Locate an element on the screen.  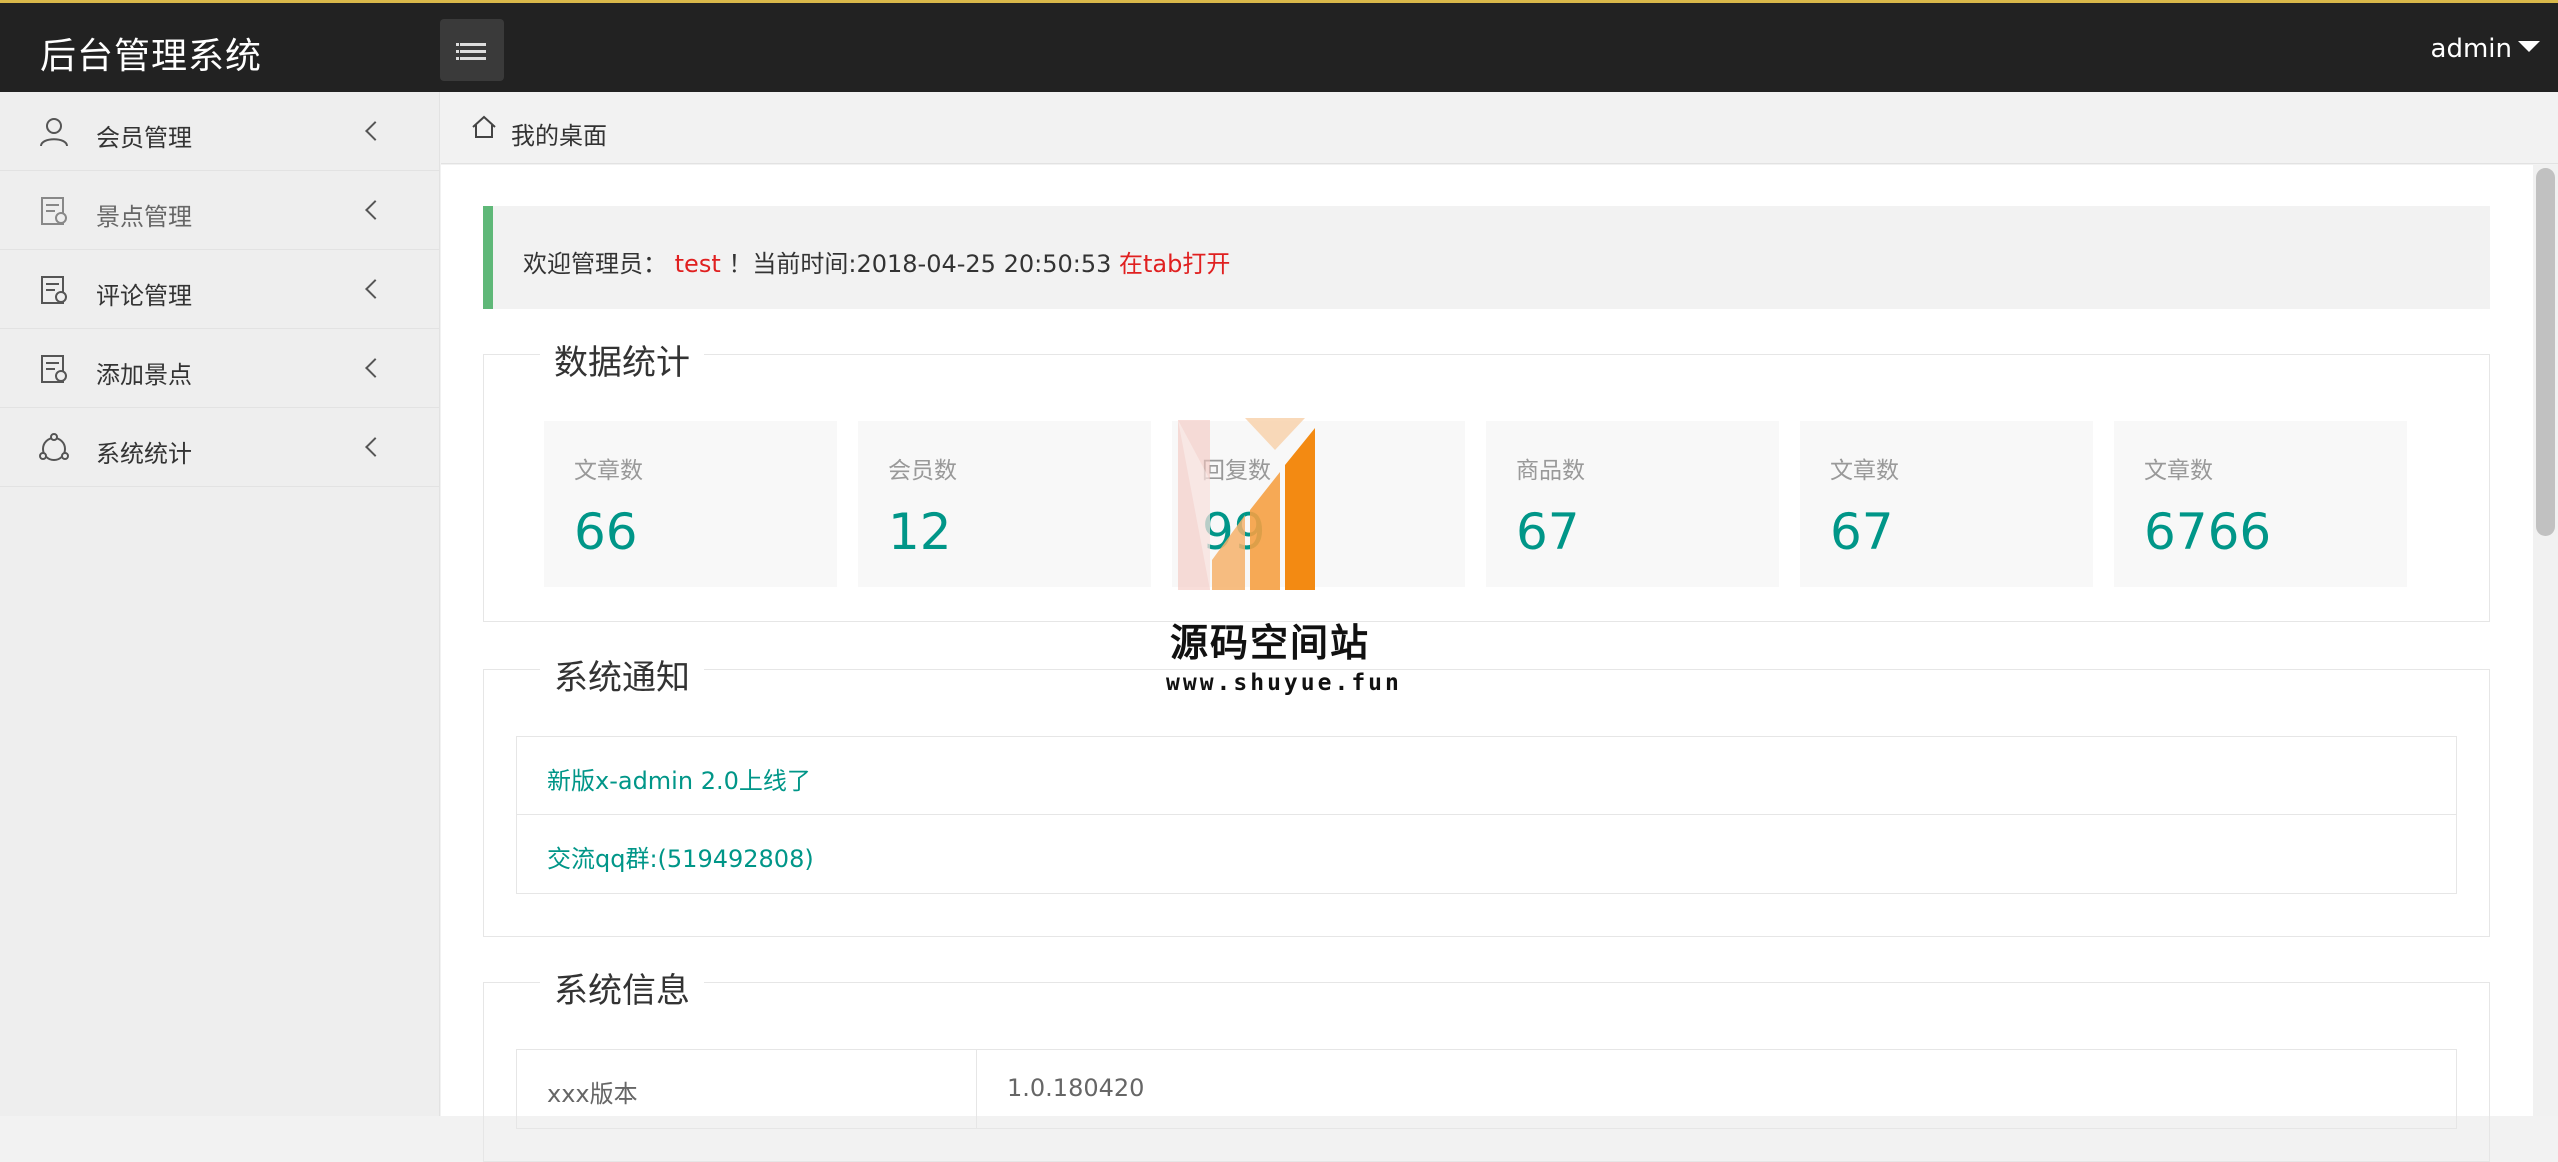
menu-toggle-button is located at coordinates (472, 50).